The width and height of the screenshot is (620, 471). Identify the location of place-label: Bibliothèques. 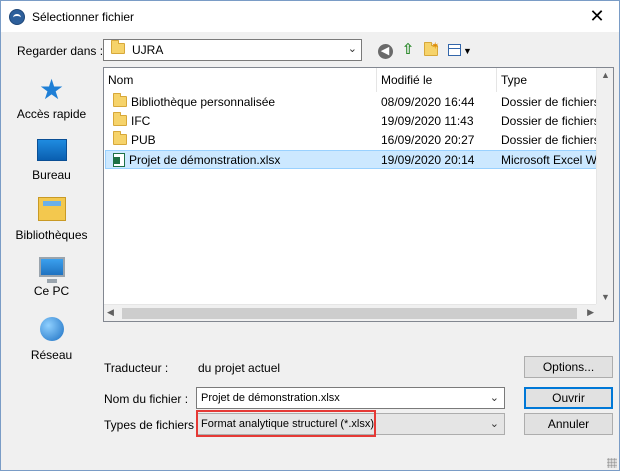
(51, 235).